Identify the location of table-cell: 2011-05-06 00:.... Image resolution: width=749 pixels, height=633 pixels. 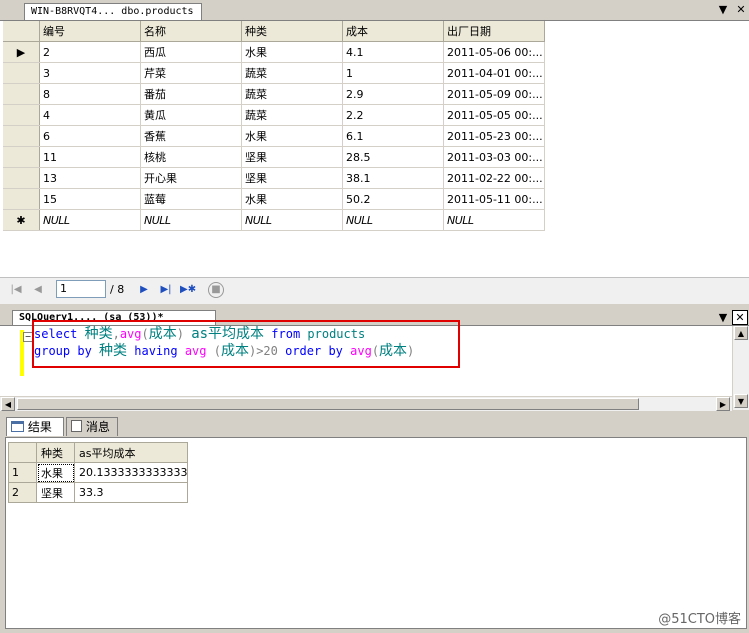
(494, 52).